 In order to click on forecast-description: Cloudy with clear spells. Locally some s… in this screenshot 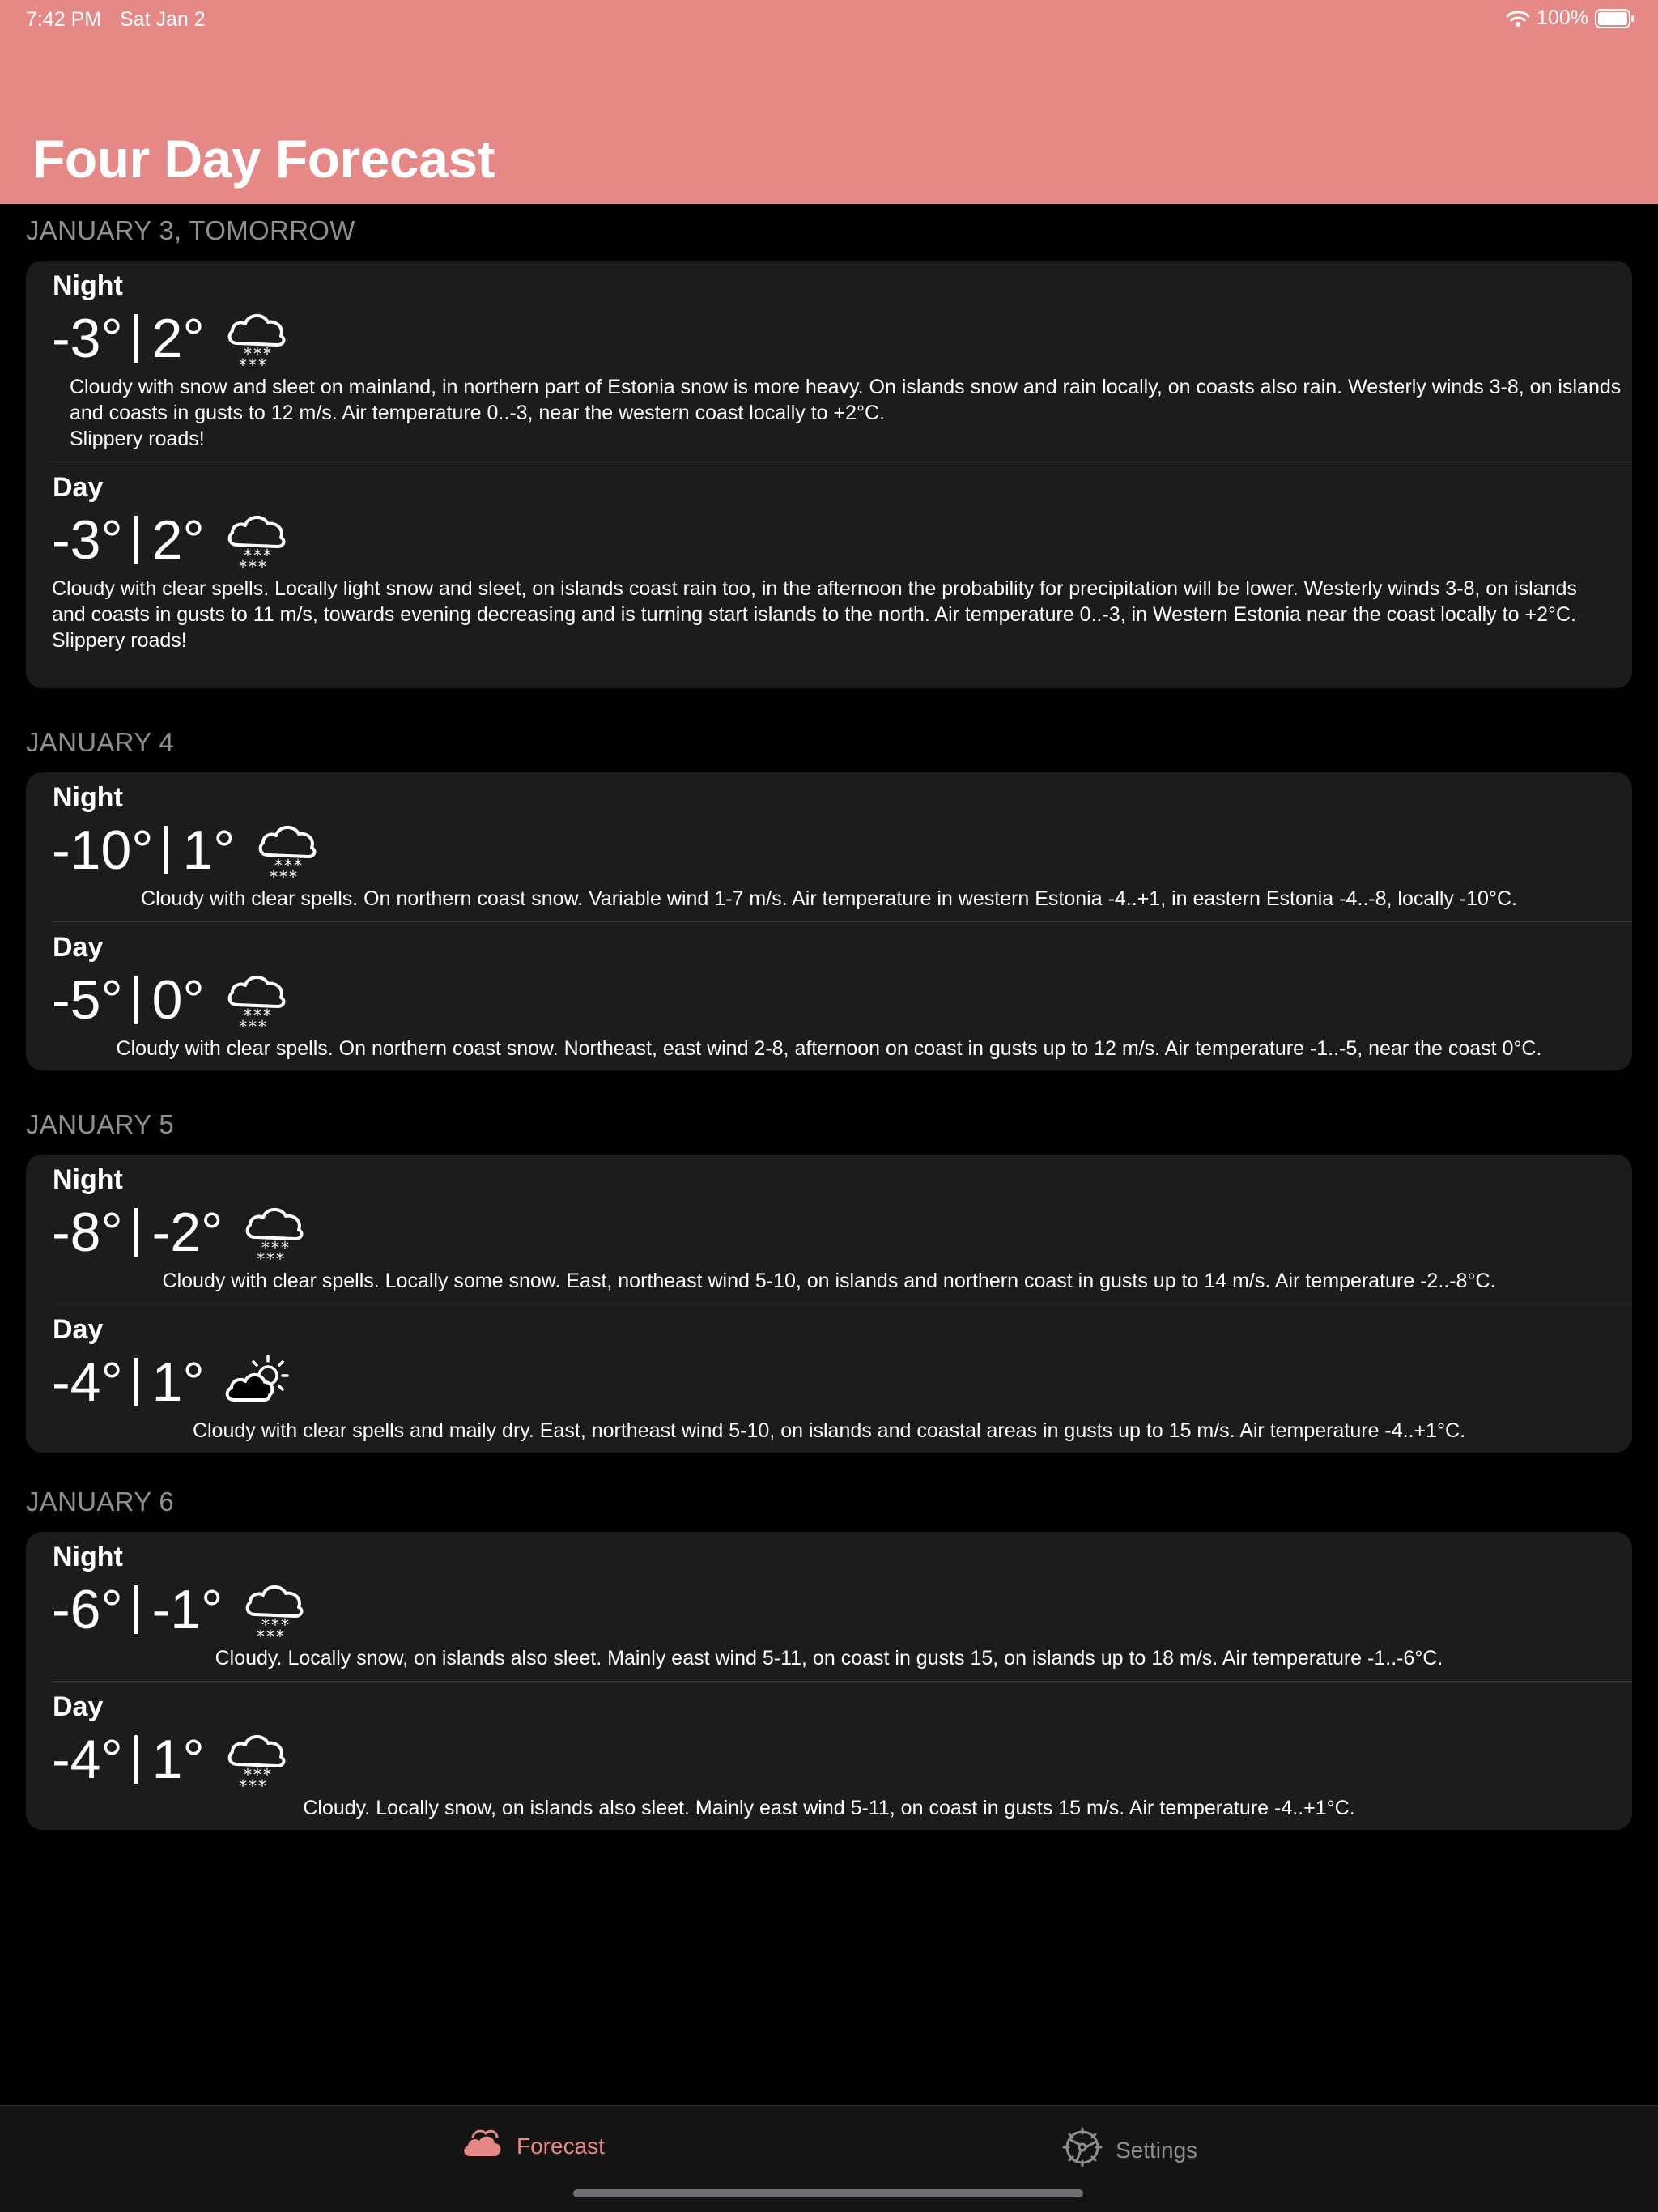, I will do `click(829, 1281)`.